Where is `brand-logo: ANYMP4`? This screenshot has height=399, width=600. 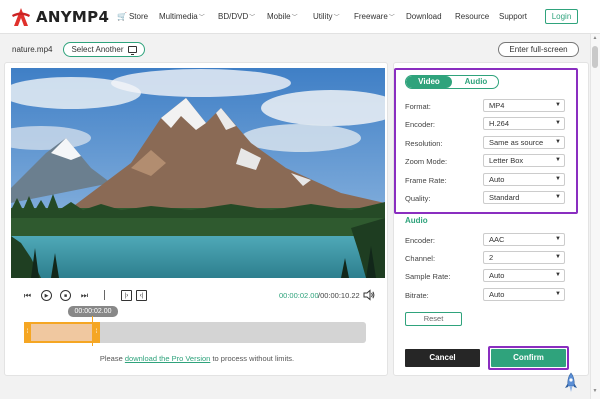 brand-logo: ANYMP4 is located at coordinates (59, 17).